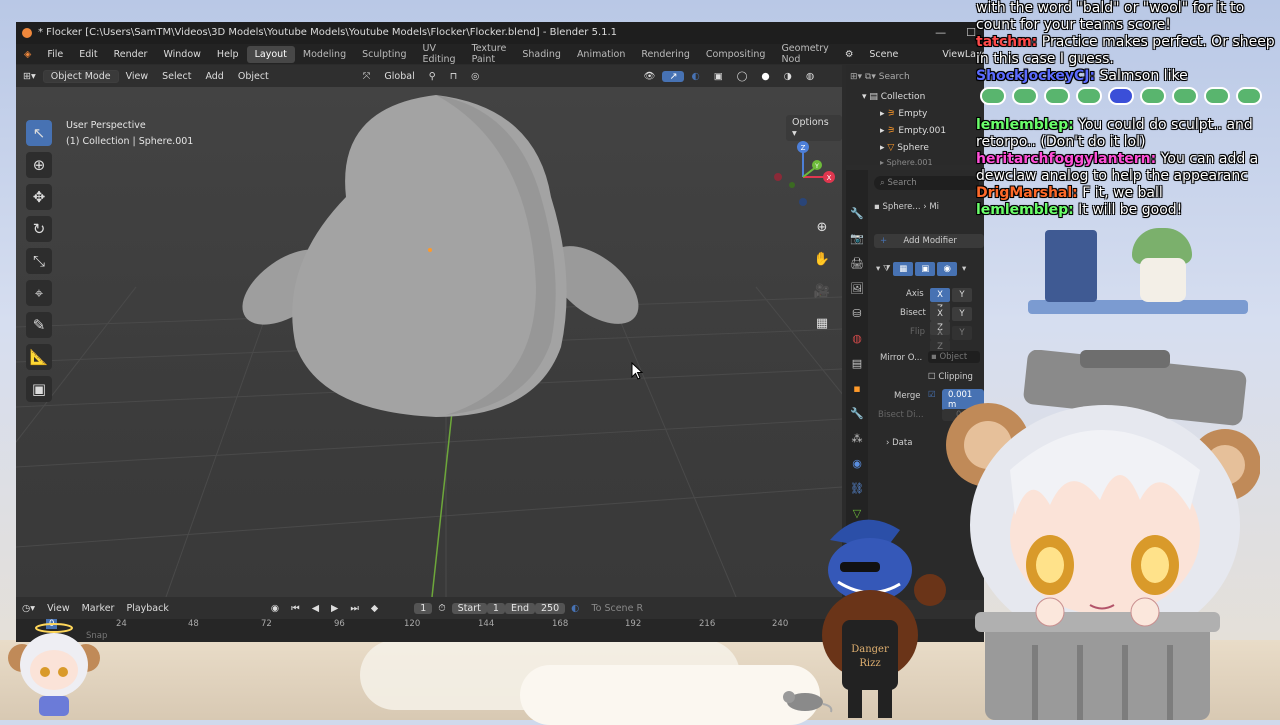 Image resolution: width=1280 pixels, height=725 pixels. I want to click on navigation-gizmo: Z Y X, so click(803, 174).